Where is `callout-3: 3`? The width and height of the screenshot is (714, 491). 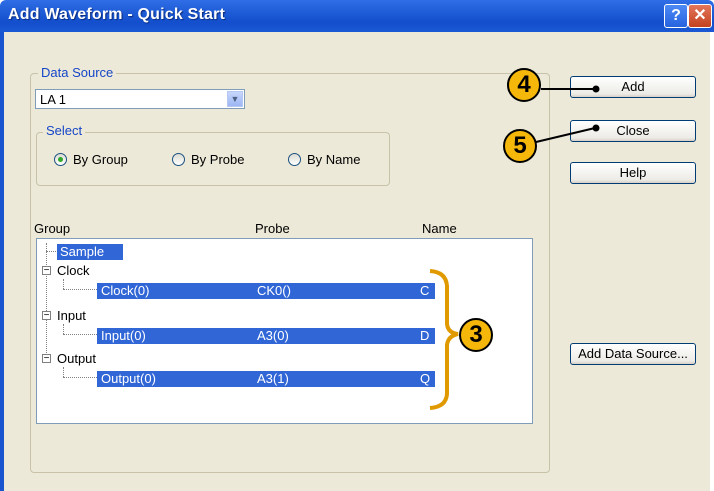 callout-3: 3 is located at coordinates (476, 335).